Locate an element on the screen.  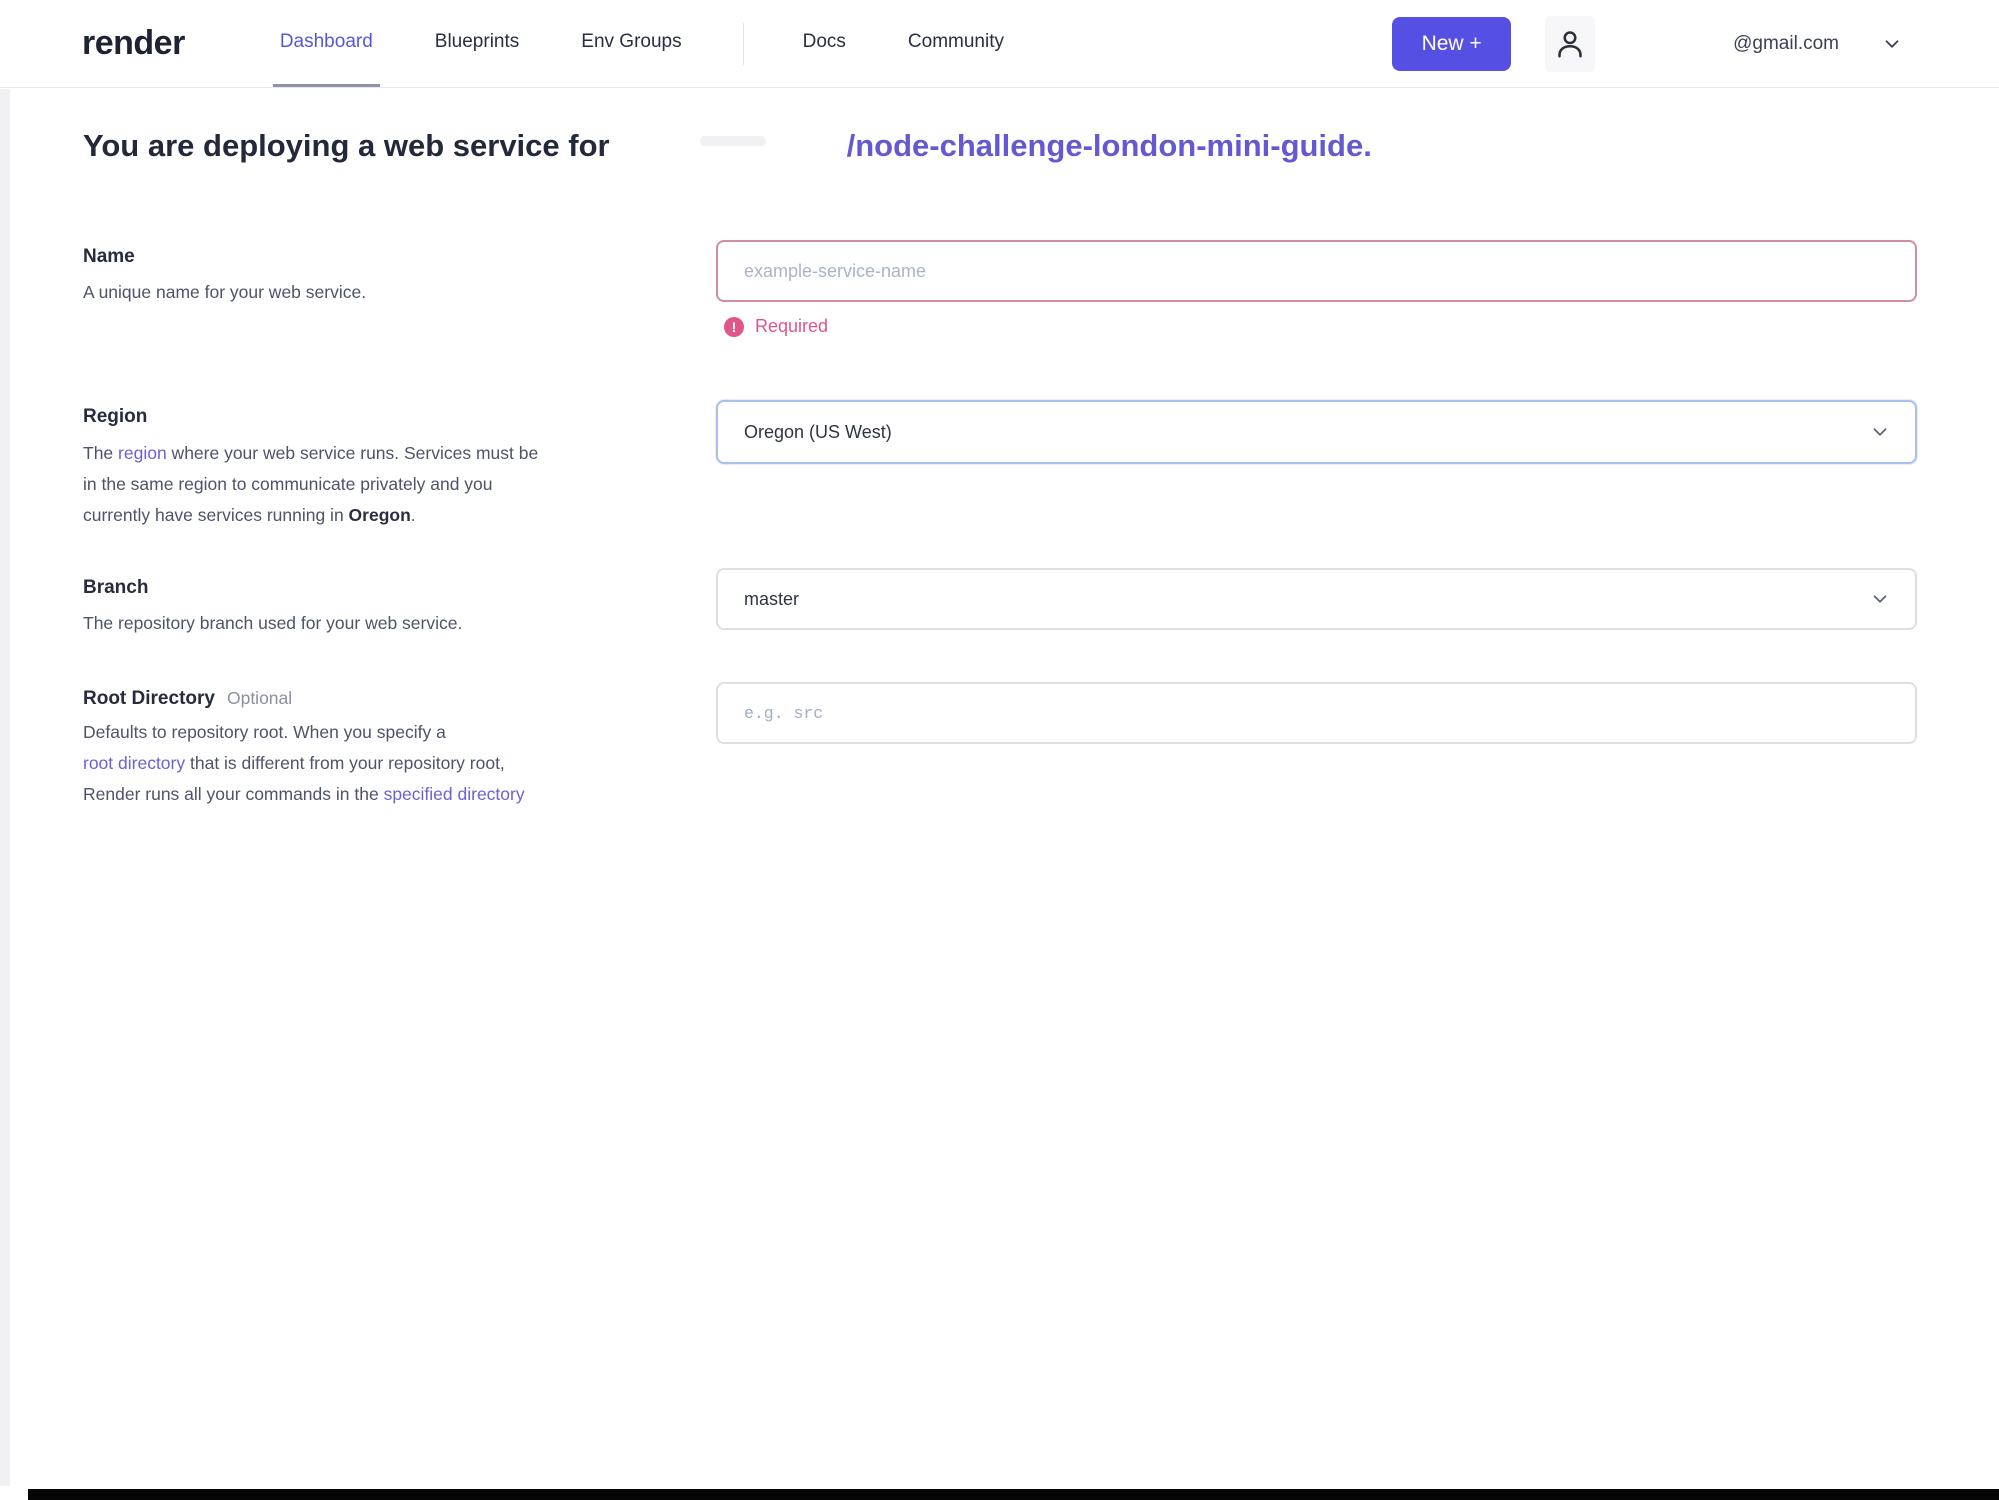
account-menu-chevron is located at coordinates (1892, 44).